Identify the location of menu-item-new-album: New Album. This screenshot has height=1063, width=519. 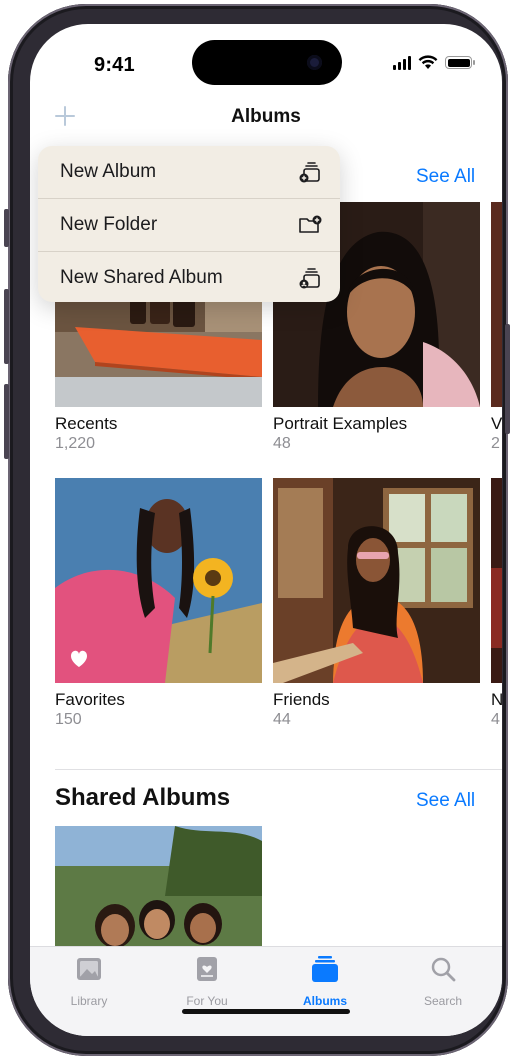
(189, 172).